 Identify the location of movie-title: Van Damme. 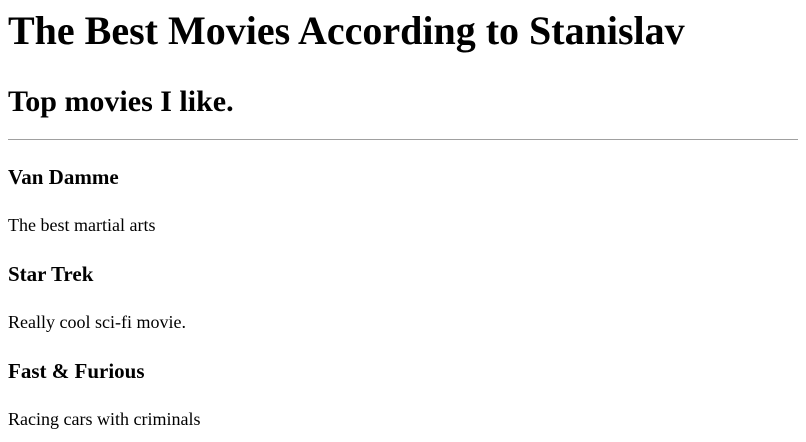
(63, 177).